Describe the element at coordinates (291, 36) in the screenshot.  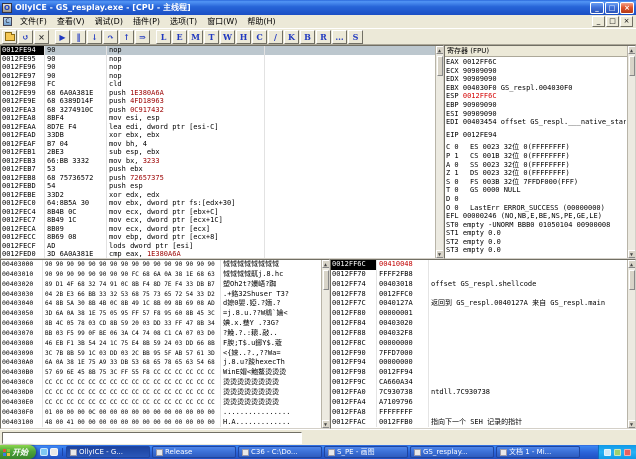
I see `call-stack-button: K` at that location.